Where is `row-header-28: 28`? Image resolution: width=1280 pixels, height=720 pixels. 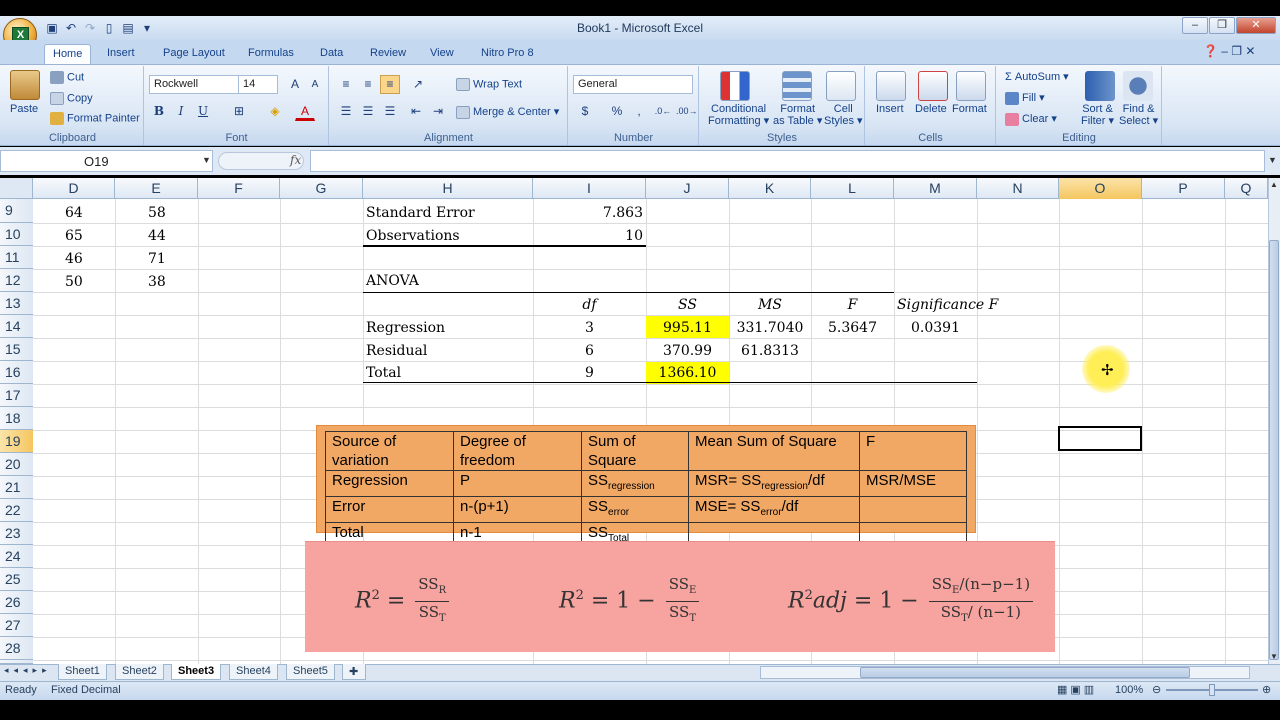
row-header-28: 28 is located at coordinates (16, 648).